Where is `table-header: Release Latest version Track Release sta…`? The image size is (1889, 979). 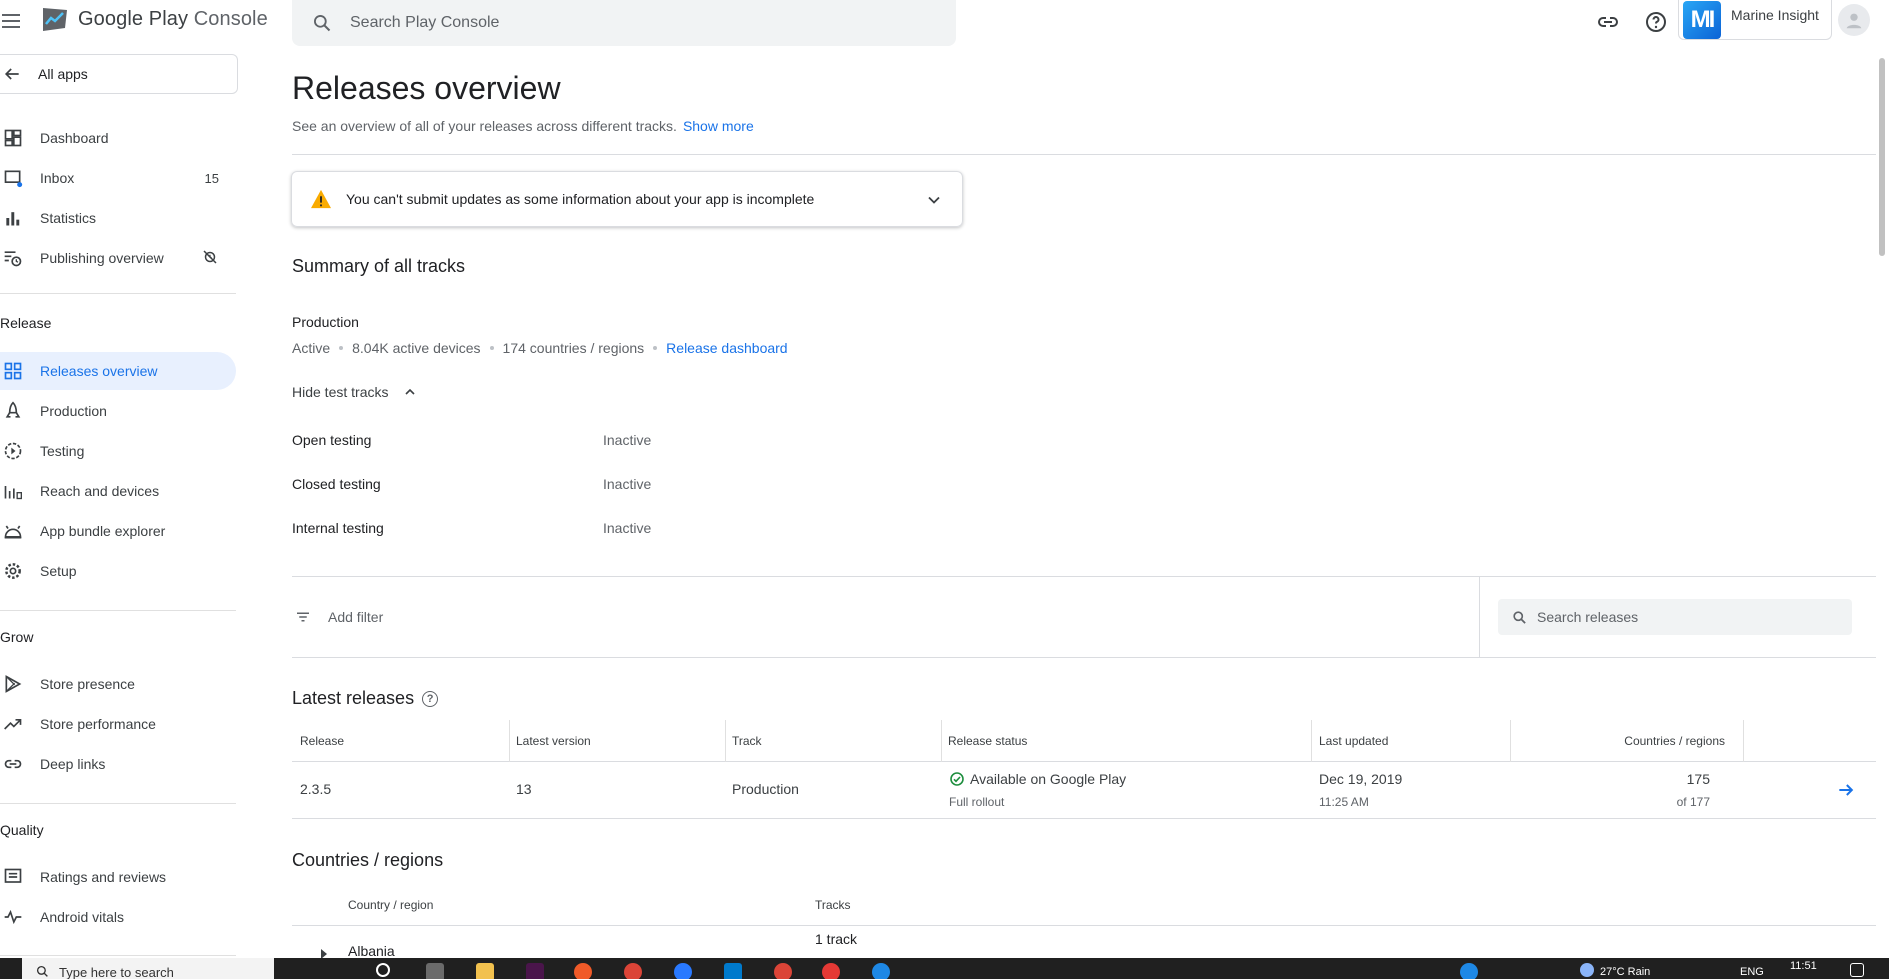
table-header: Release Latest version Track Release sta… is located at coordinates (1084, 741).